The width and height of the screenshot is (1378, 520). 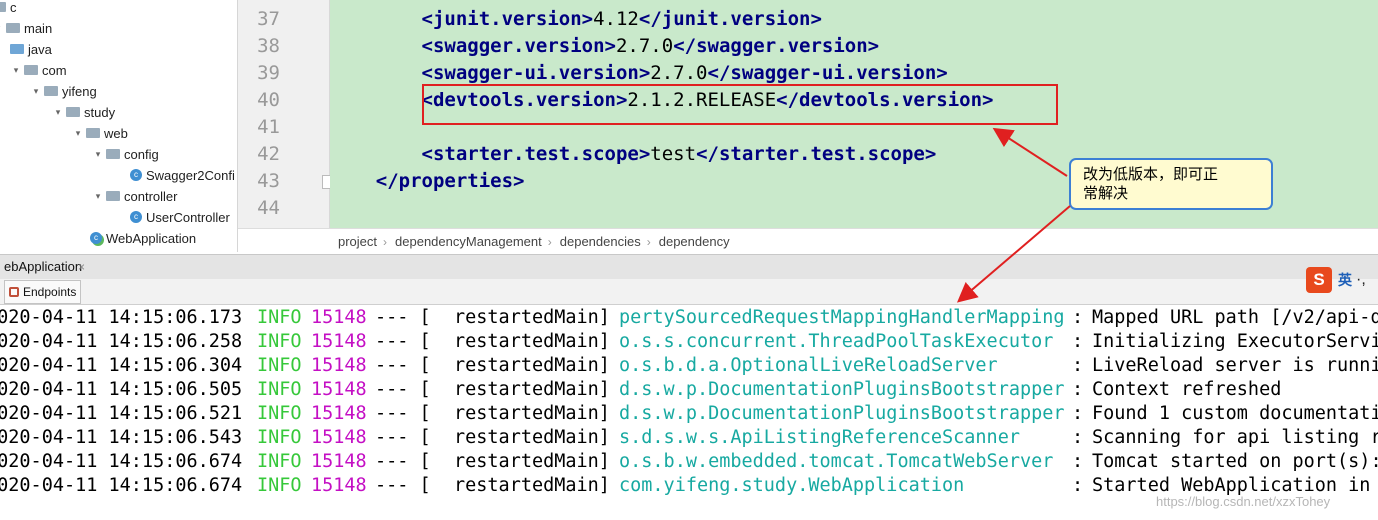 What do you see at coordinates (54, 70) in the screenshot?
I see `tree-item-label: com` at bounding box center [54, 70].